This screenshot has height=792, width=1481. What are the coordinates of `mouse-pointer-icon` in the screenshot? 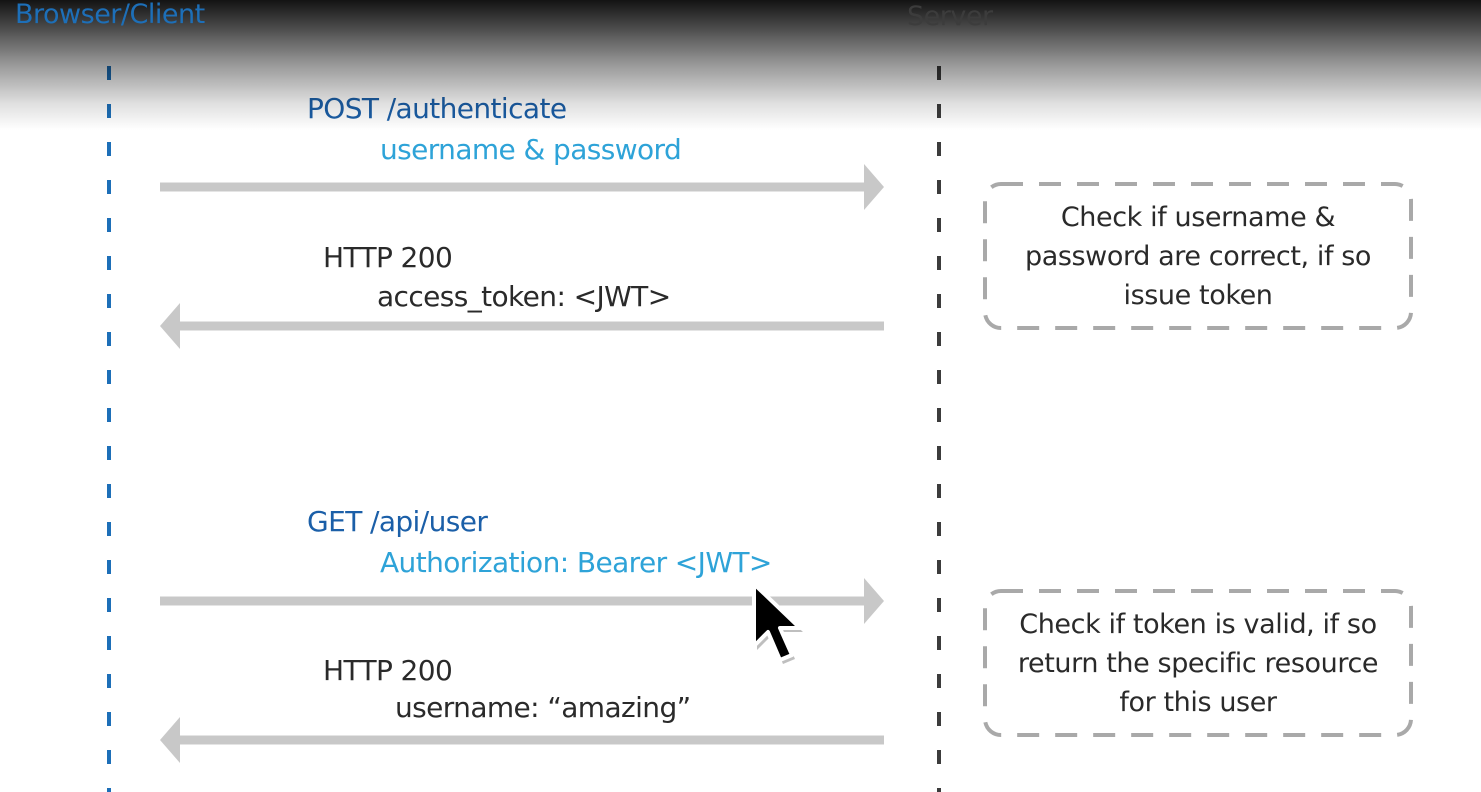 It's located at (777, 623).